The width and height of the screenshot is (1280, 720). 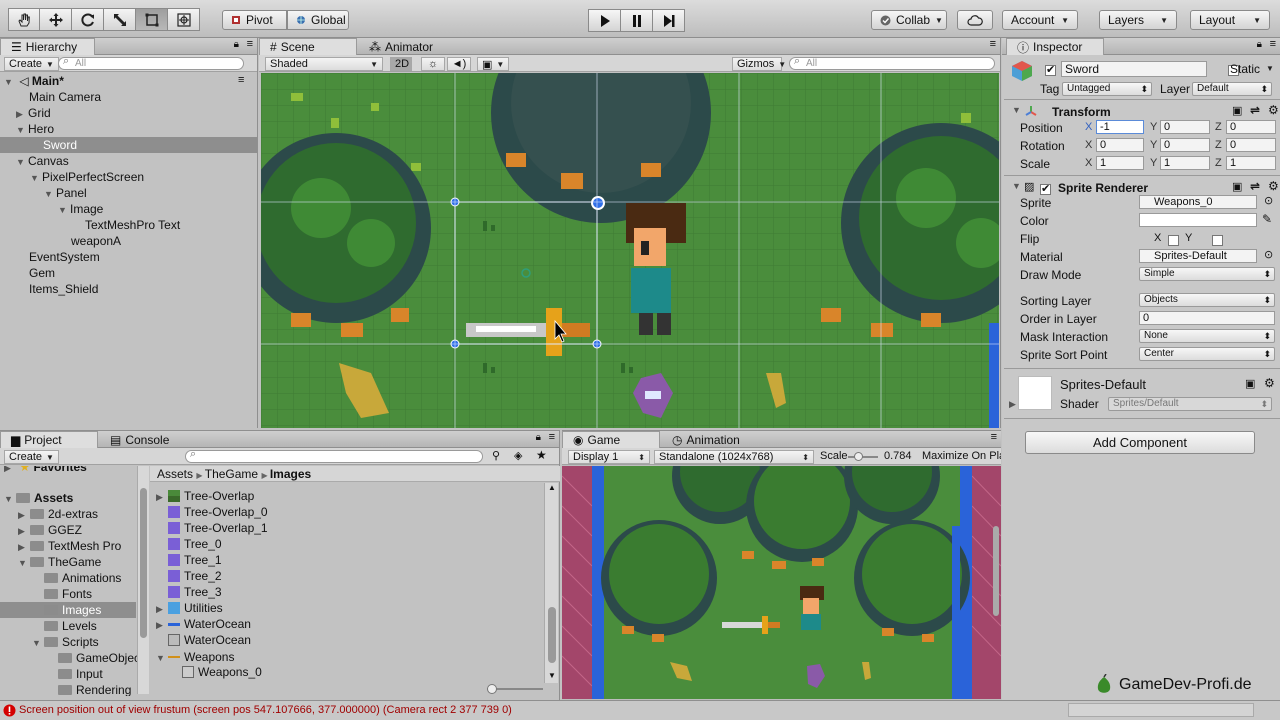 I want to click on position-y-field: 0, so click(x=1185, y=127).